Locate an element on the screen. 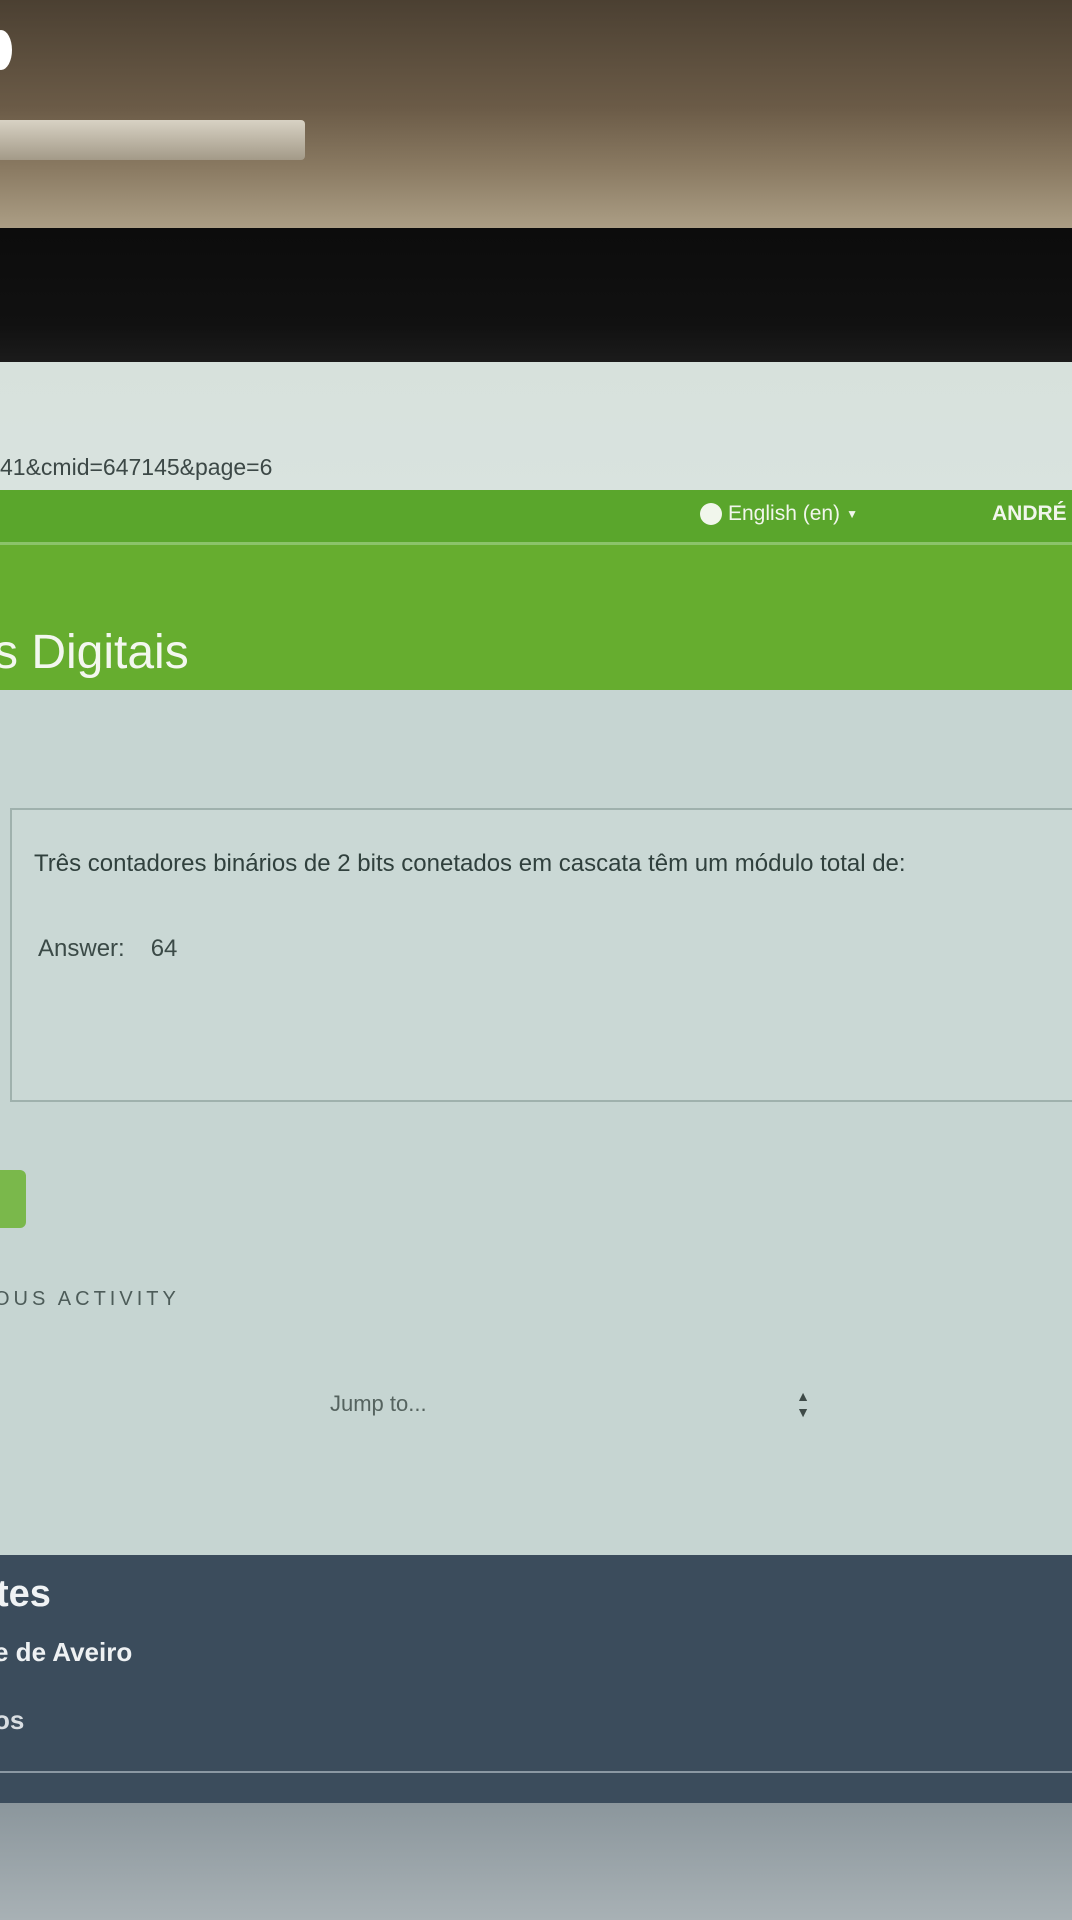 This screenshot has width=1072, height=1920. globe-icon is located at coordinates (711, 514).